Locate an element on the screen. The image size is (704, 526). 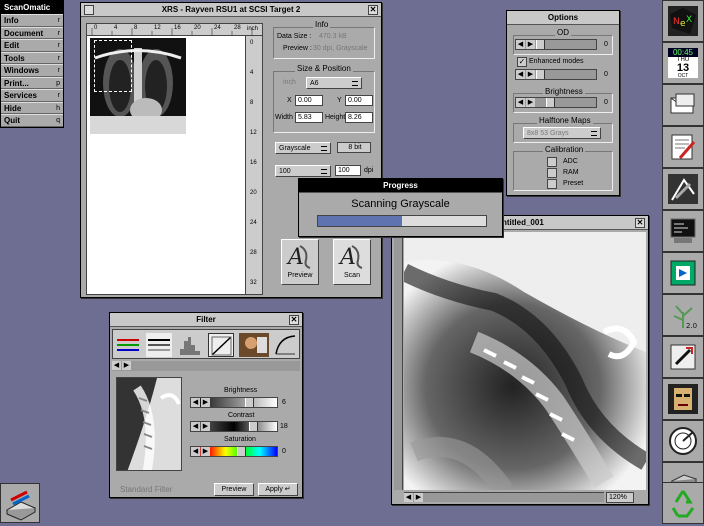
ruler-label-6: 24 is located at coordinates (217, 28).